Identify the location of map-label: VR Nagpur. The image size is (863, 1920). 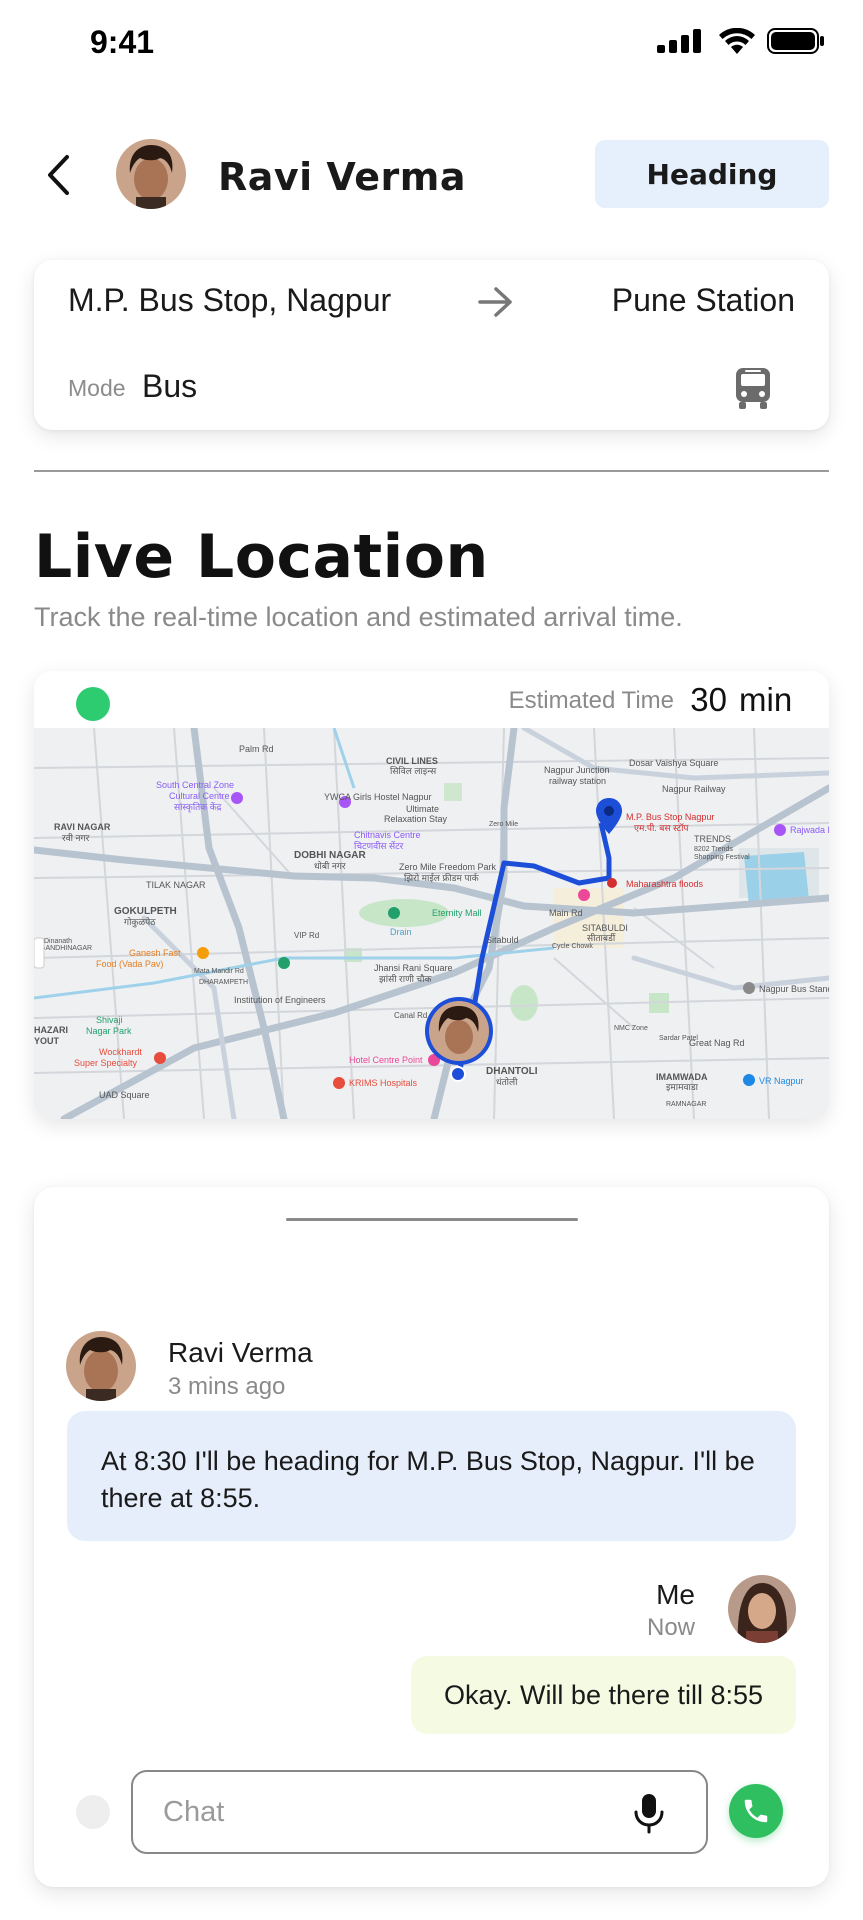
(781, 1081).